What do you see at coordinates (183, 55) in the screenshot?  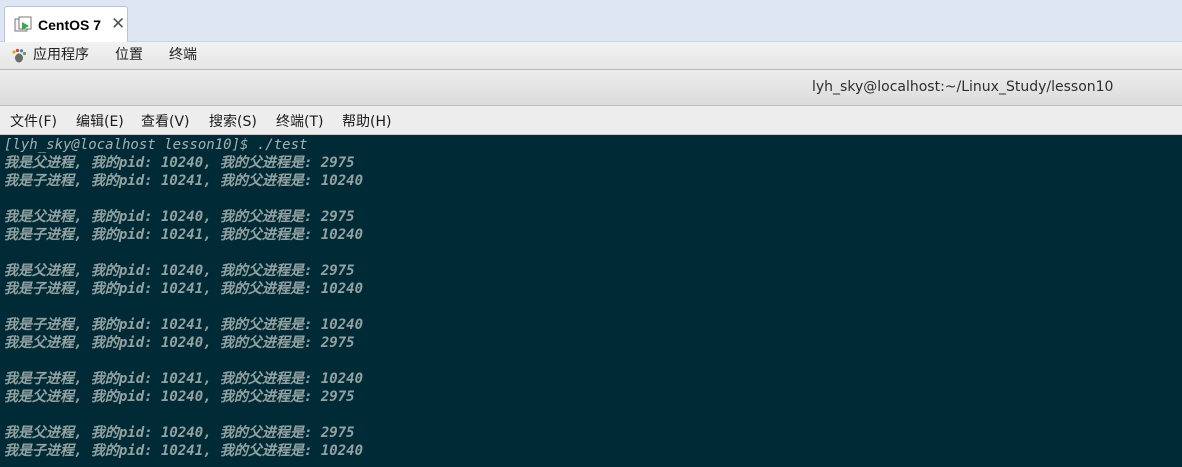 I see `terminal-taskbar-item: 终端` at bounding box center [183, 55].